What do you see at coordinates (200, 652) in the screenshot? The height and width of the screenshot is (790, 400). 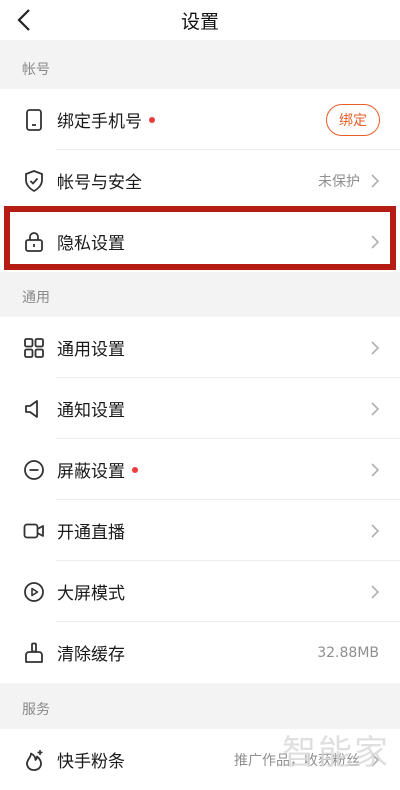 I see `settings-row-clear-cache: 清除缓存 32.88MB` at bounding box center [200, 652].